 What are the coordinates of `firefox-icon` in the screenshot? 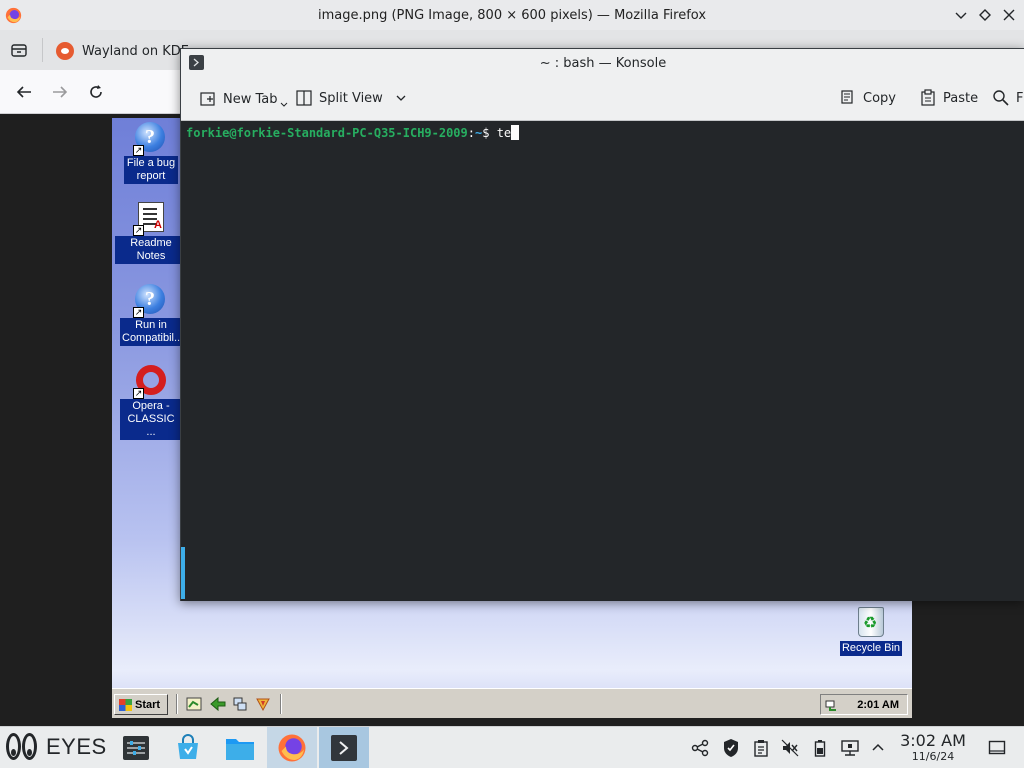 It's located at (292, 748).